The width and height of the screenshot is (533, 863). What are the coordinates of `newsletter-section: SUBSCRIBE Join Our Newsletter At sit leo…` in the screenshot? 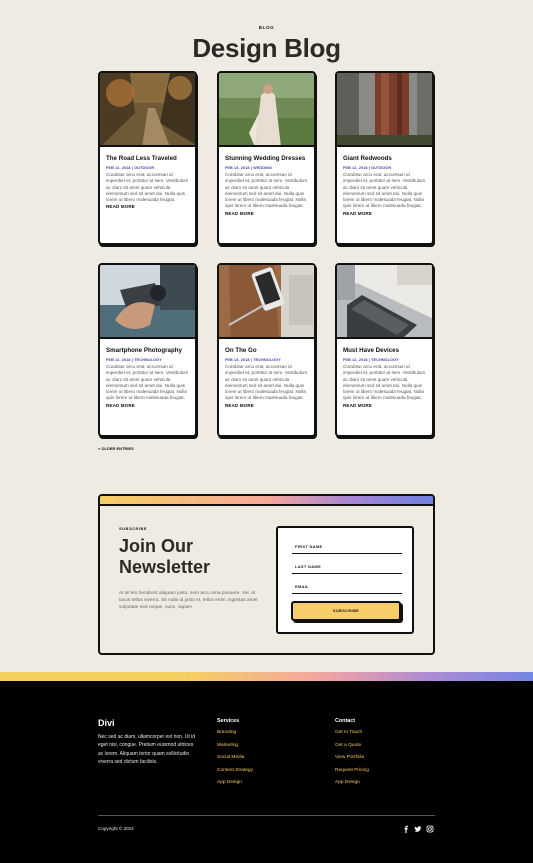 It's located at (266, 574).